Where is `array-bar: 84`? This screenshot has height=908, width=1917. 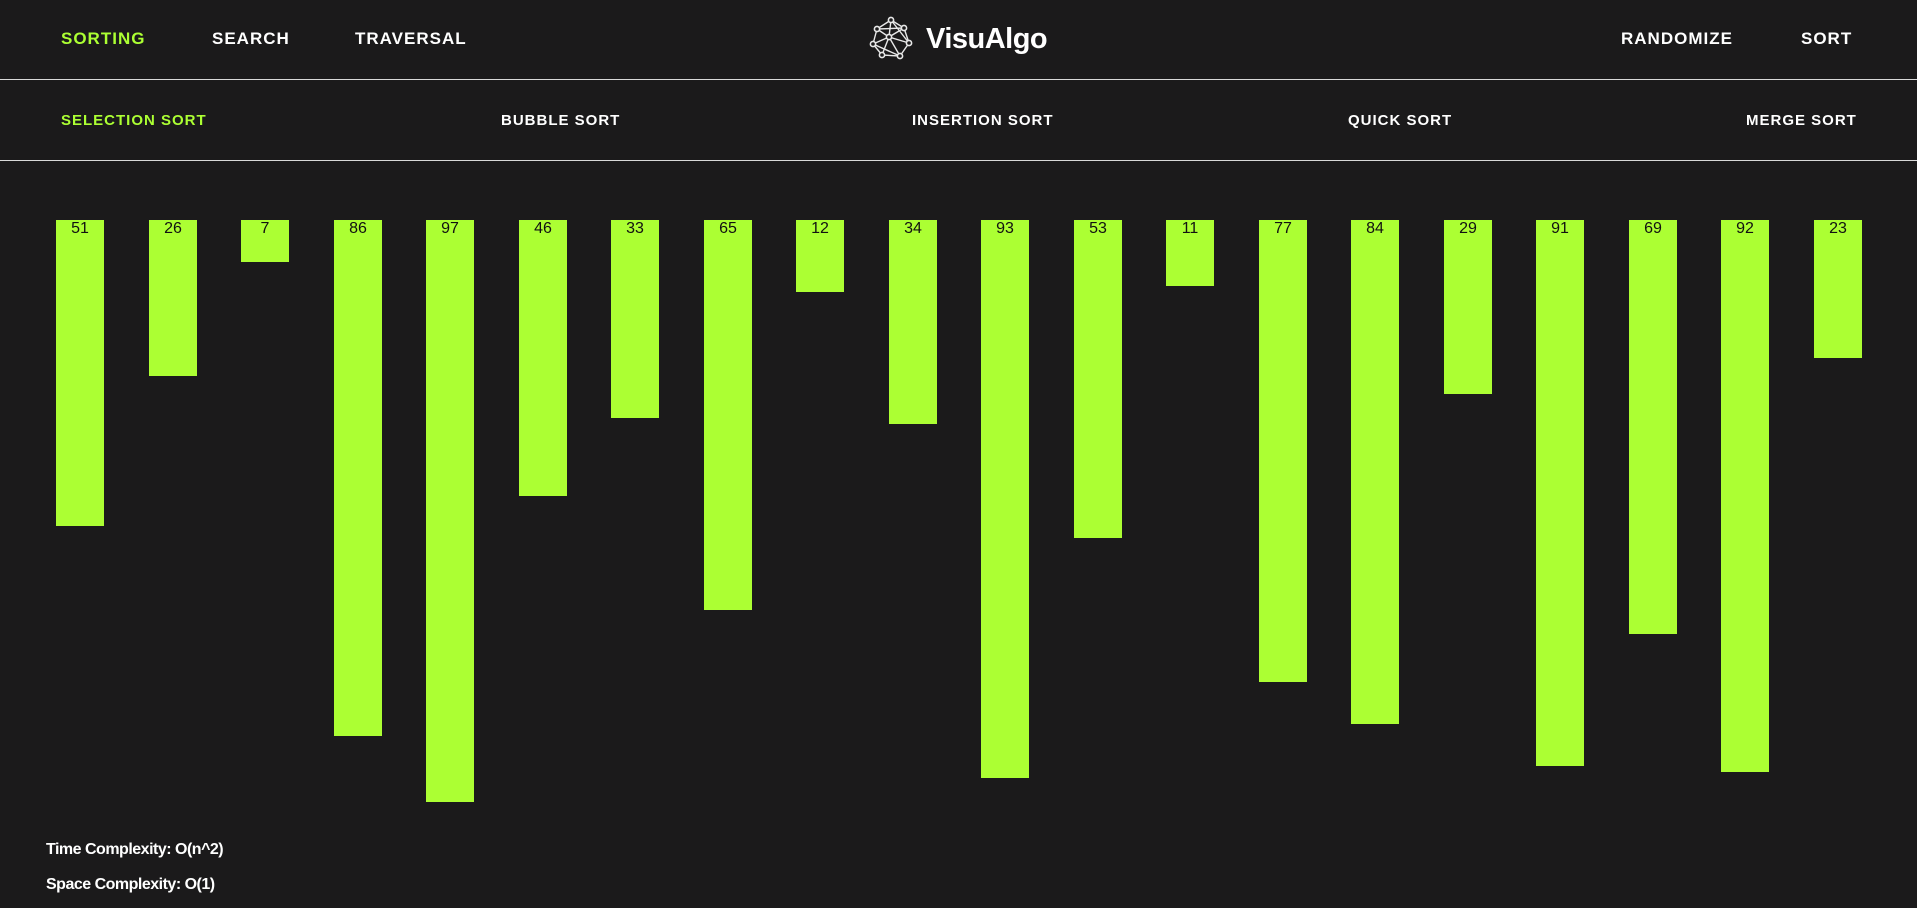 array-bar: 84 is located at coordinates (1375, 472).